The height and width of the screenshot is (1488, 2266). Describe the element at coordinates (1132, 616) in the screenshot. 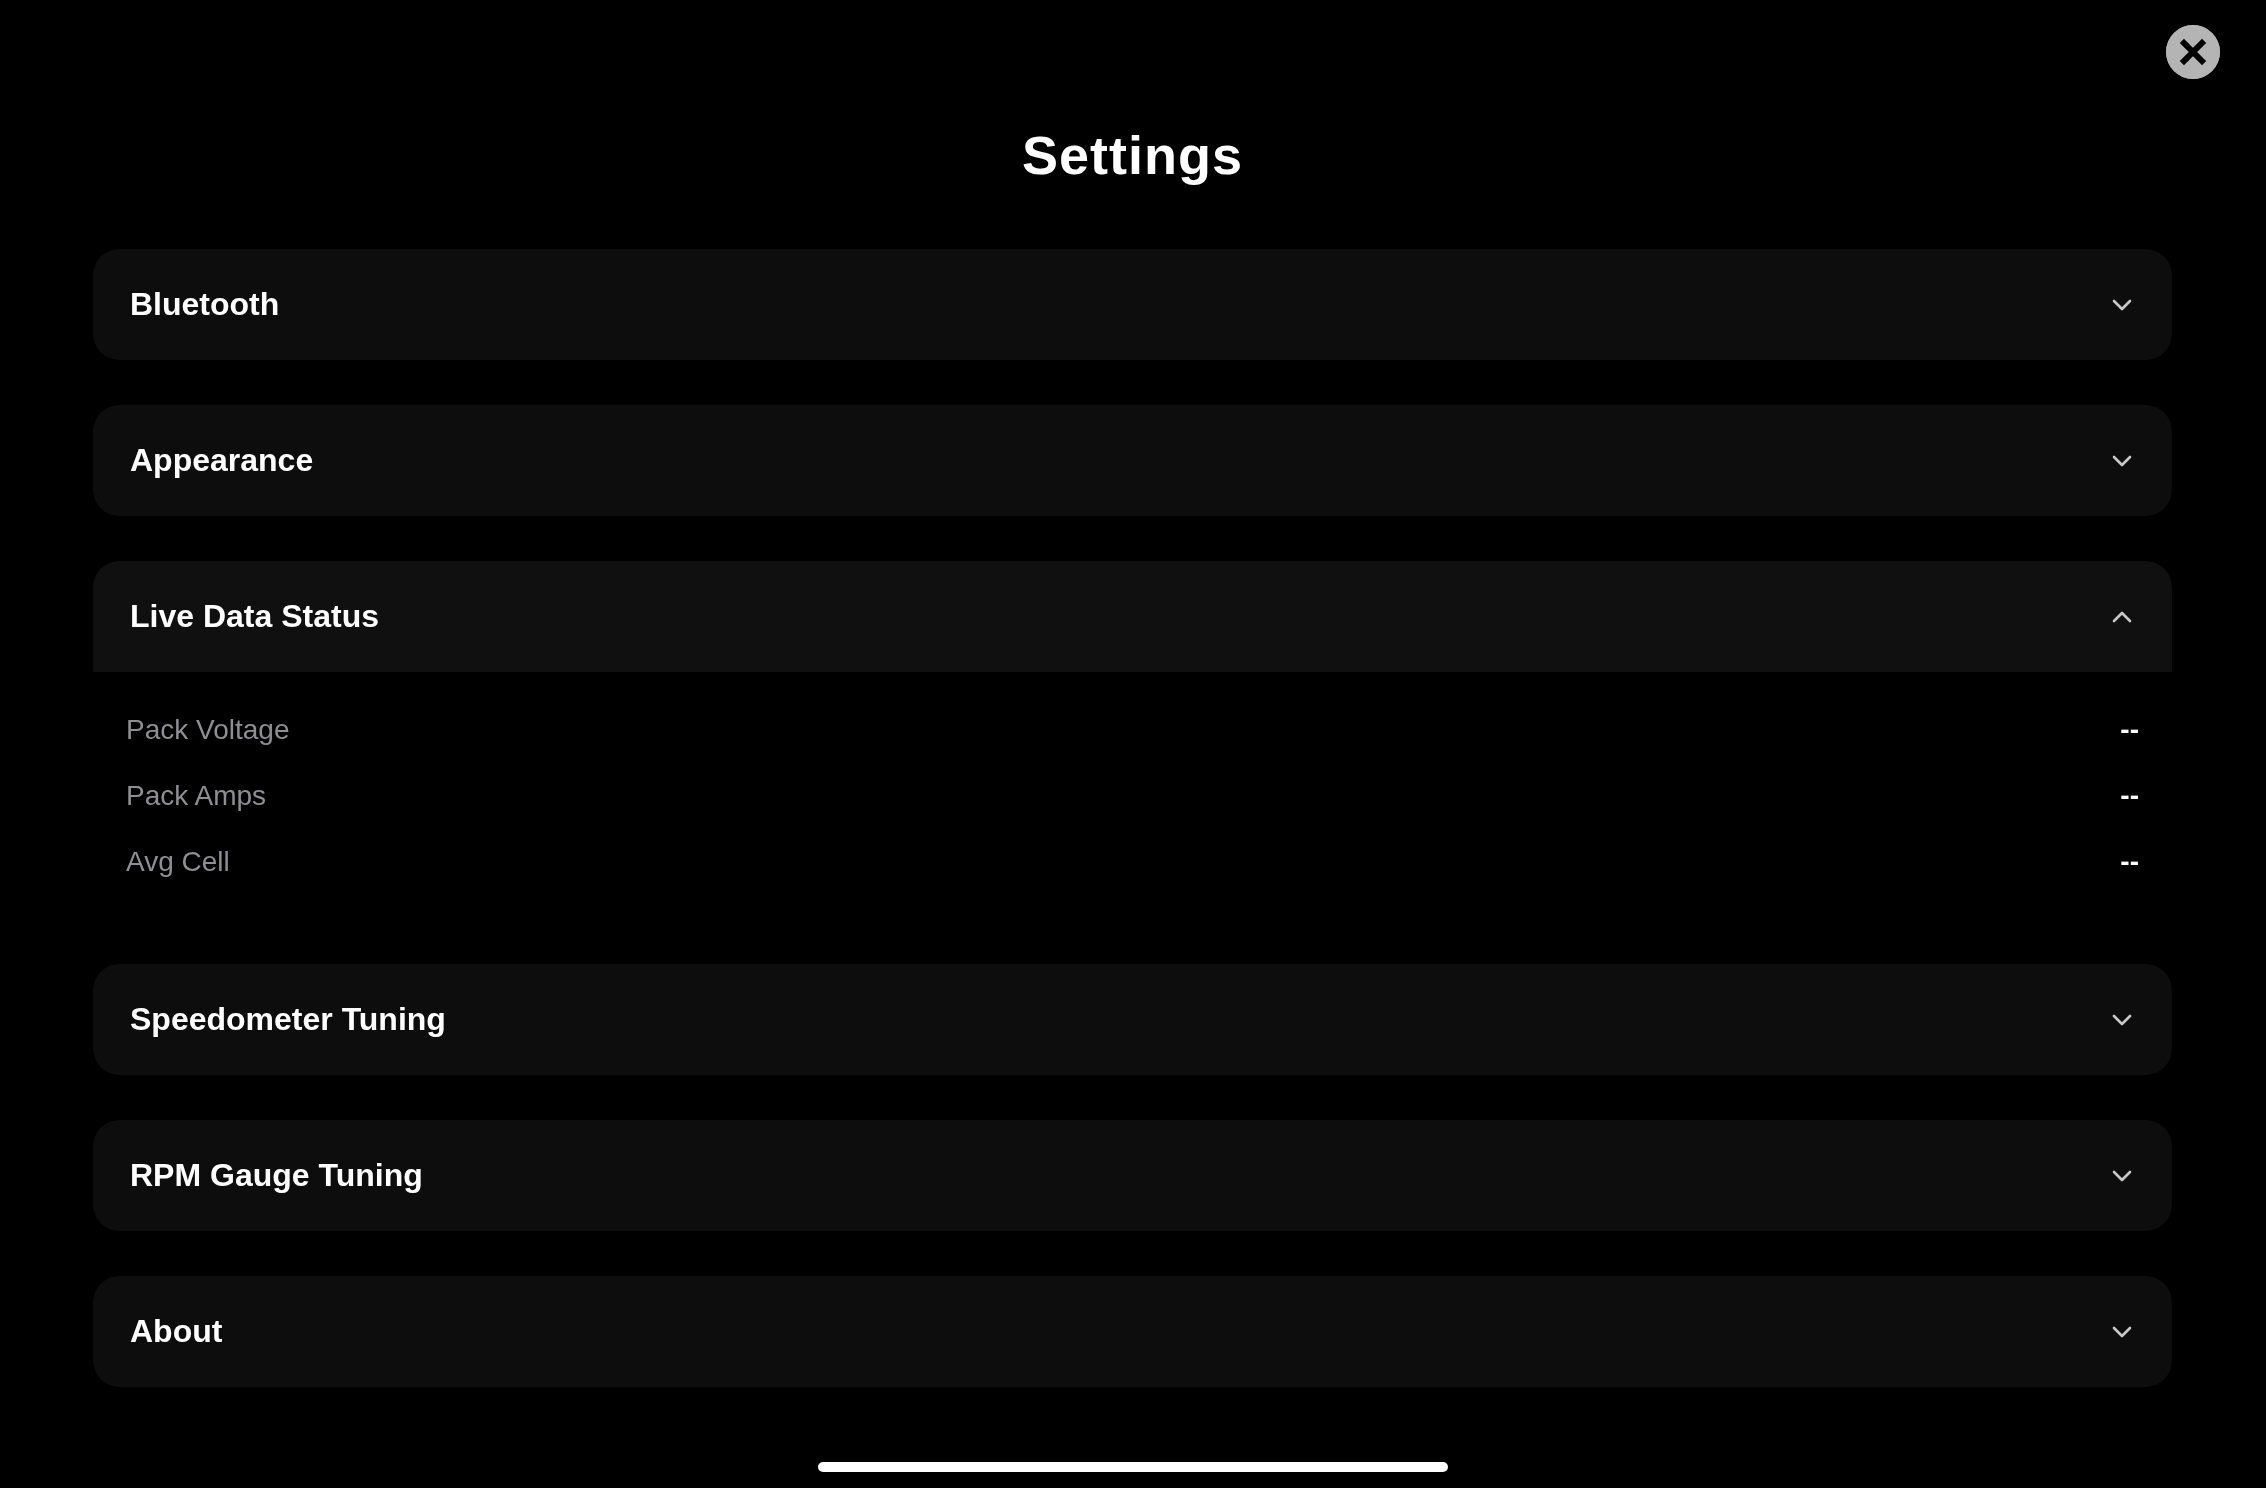

I see `section-header: Live Data Status` at that location.